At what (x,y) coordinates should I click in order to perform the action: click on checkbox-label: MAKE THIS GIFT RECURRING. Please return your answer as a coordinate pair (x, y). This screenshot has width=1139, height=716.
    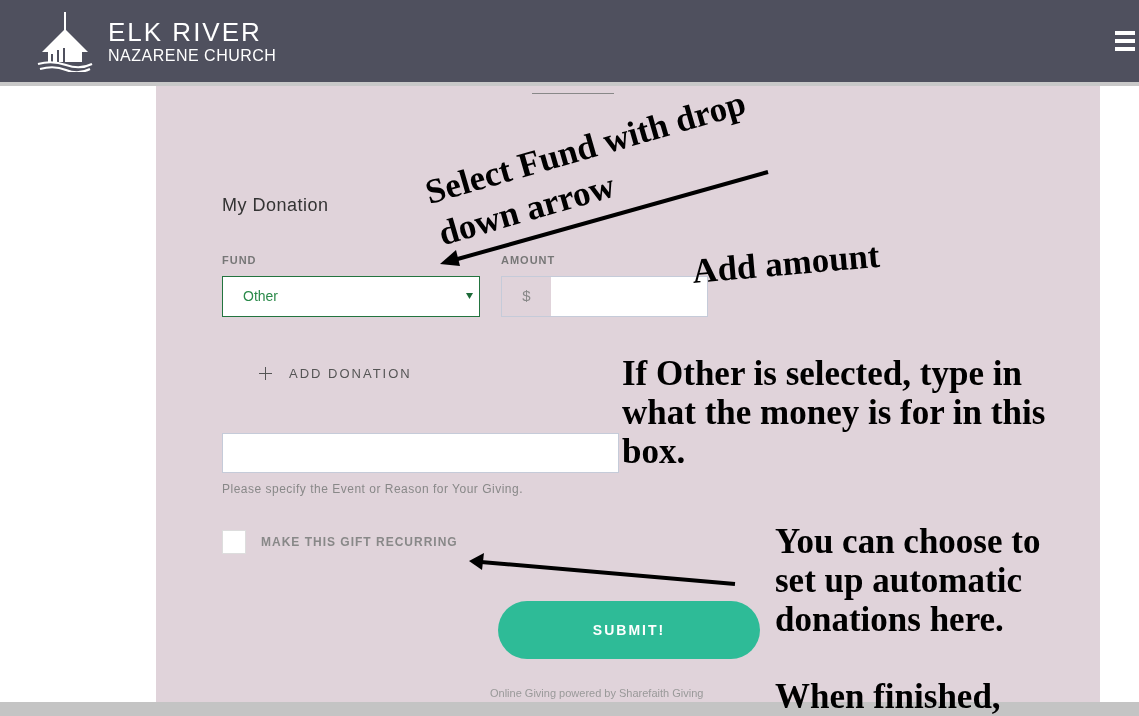
    Looking at the image, I should click on (359, 542).